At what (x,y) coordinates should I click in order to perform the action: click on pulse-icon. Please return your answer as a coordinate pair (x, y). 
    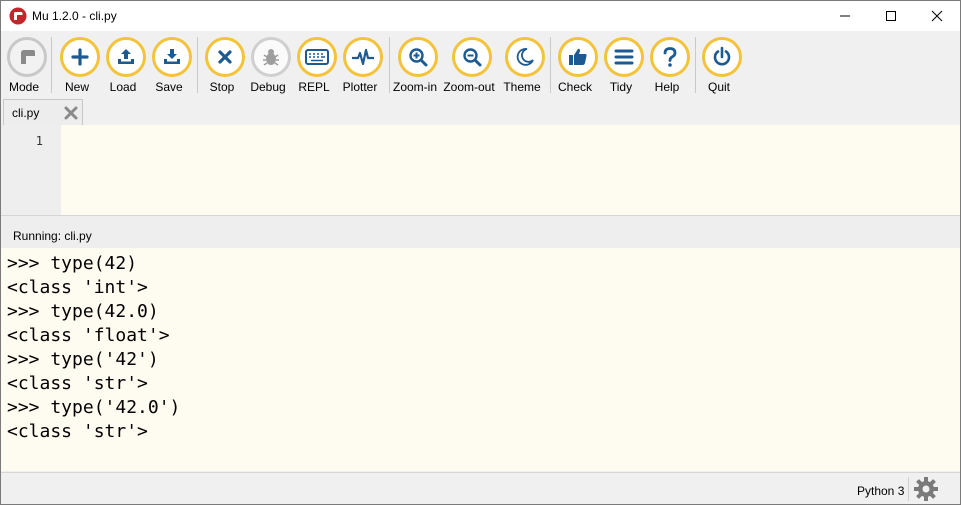
    Looking at the image, I should click on (363, 57).